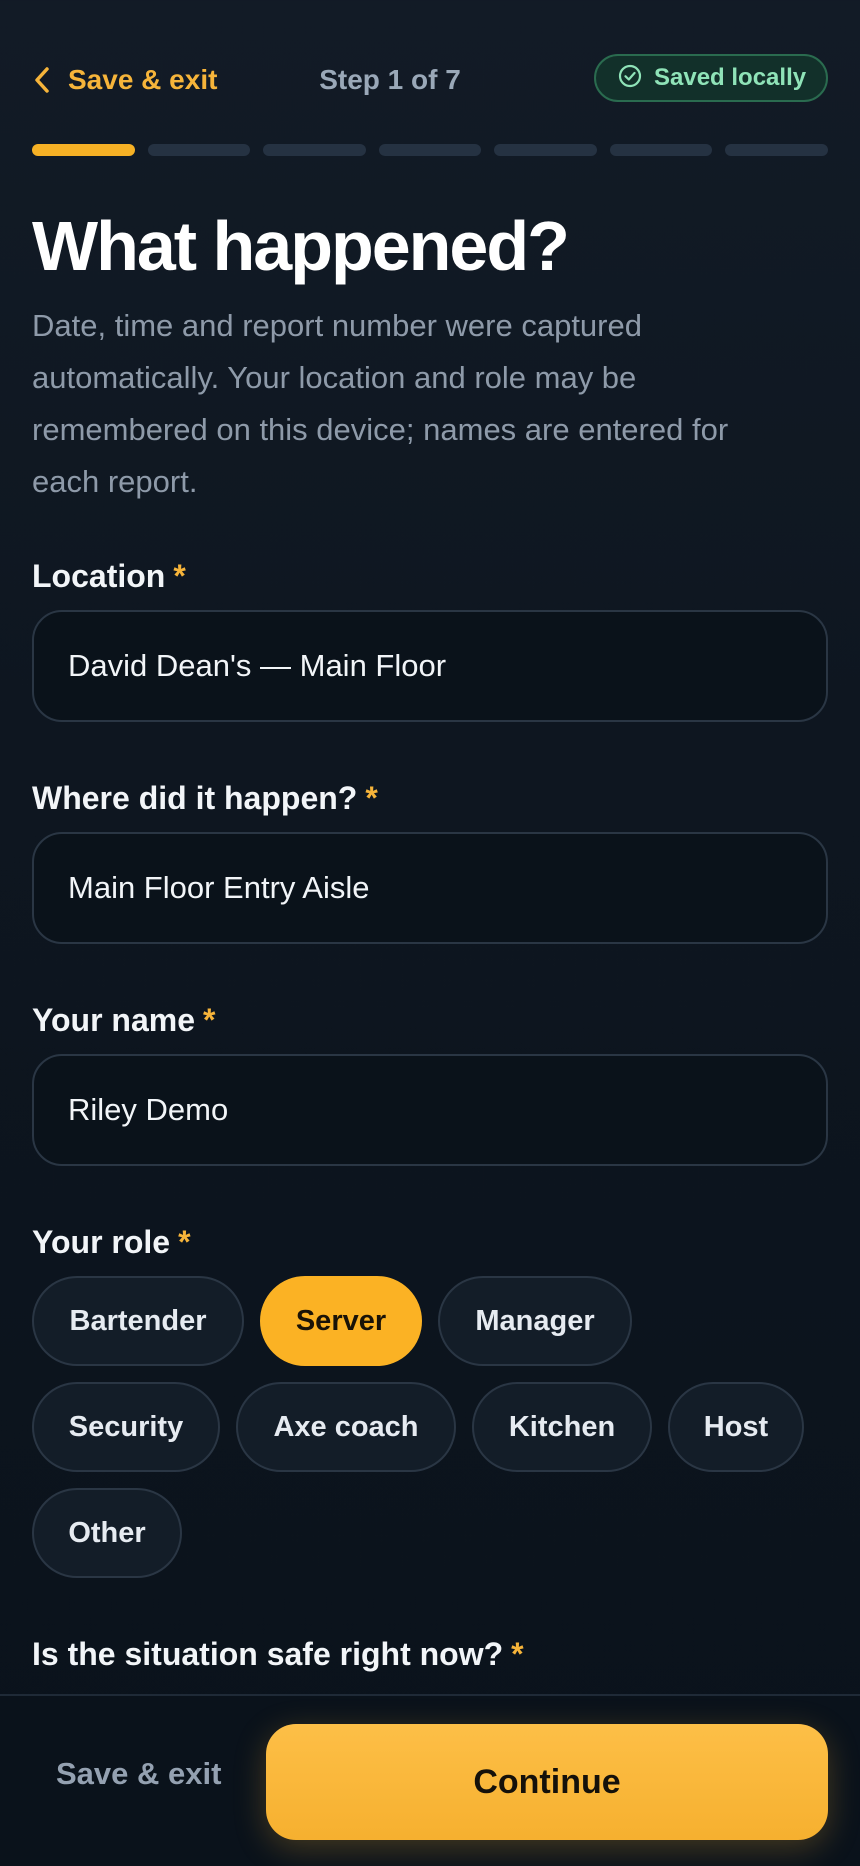 The image size is (860, 1866). What do you see at coordinates (630, 78) in the screenshot?
I see `check-circle-icon` at bounding box center [630, 78].